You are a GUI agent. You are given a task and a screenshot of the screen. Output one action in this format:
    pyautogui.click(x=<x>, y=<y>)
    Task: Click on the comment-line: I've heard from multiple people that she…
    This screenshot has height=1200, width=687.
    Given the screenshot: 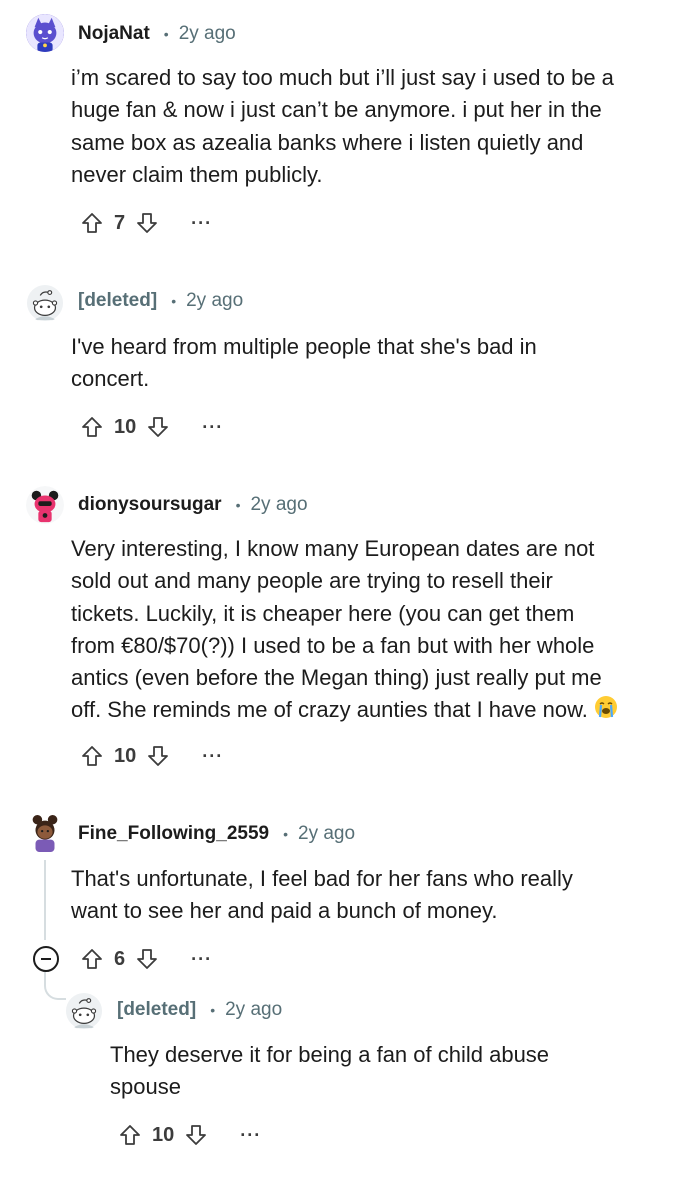 What is the action you would take?
    pyautogui.click(x=304, y=346)
    